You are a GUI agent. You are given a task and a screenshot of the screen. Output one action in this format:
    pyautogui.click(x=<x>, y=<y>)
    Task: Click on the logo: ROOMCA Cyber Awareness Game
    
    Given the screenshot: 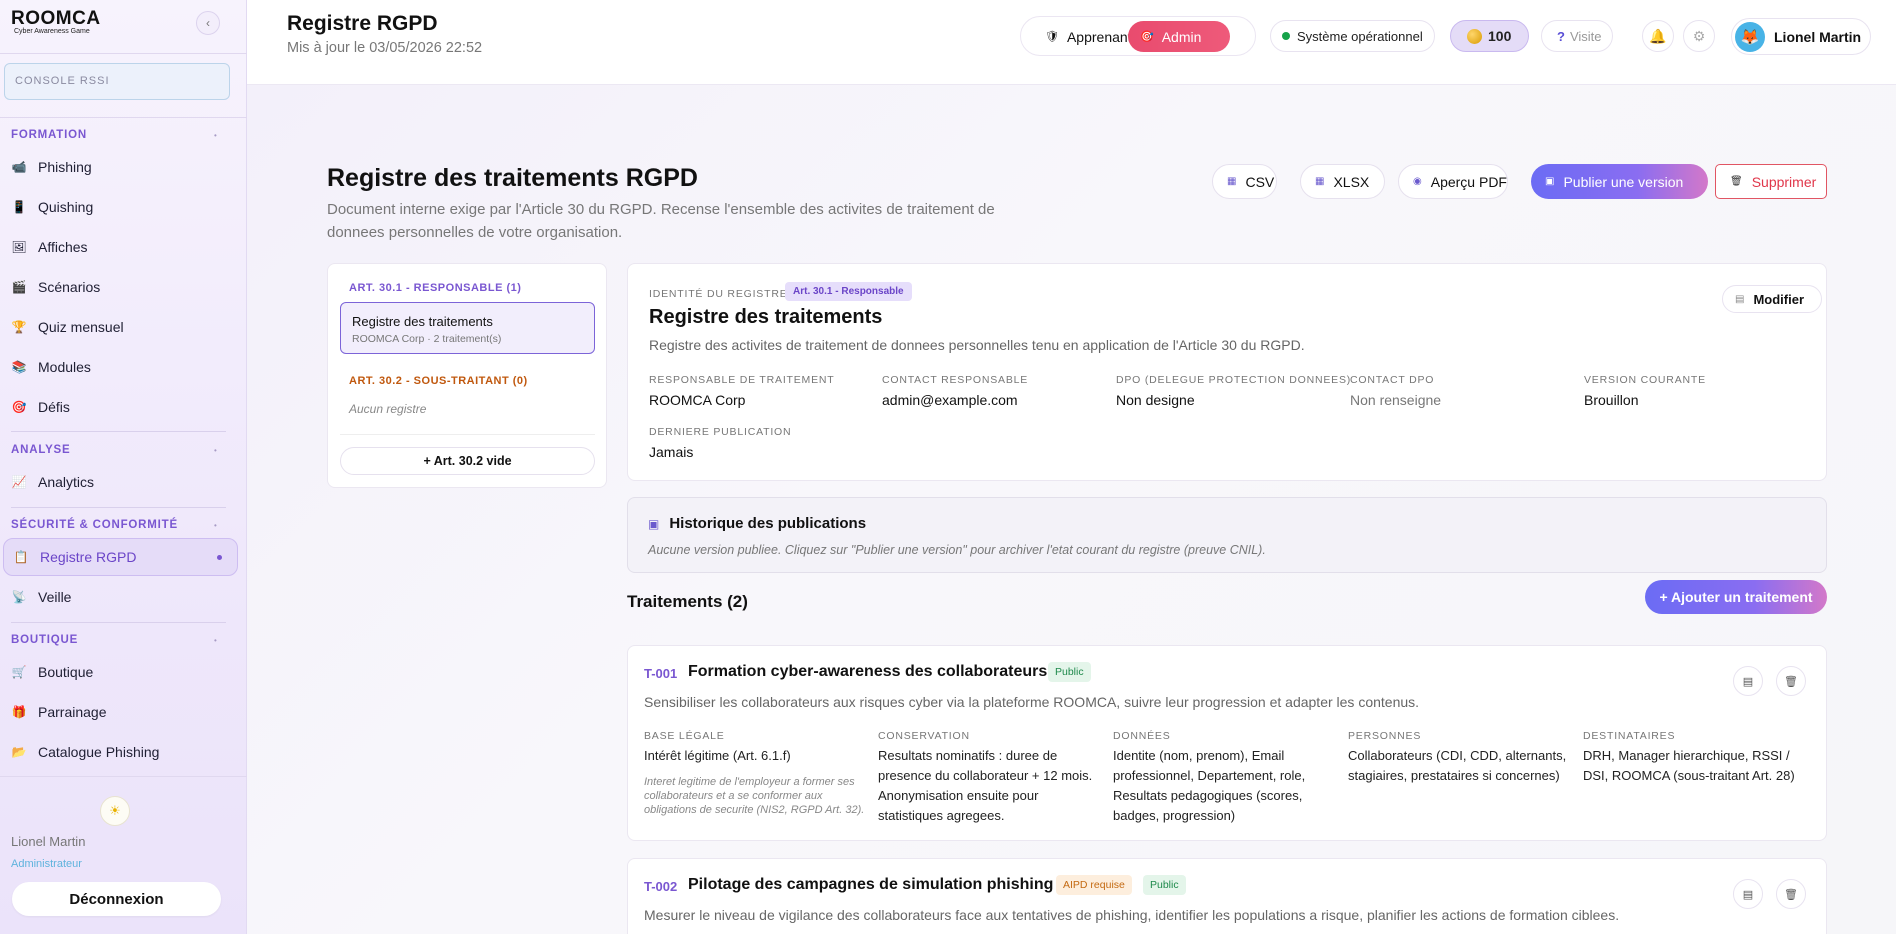 What is the action you would take?
    pyautogui.click(x=56, y=21)
    